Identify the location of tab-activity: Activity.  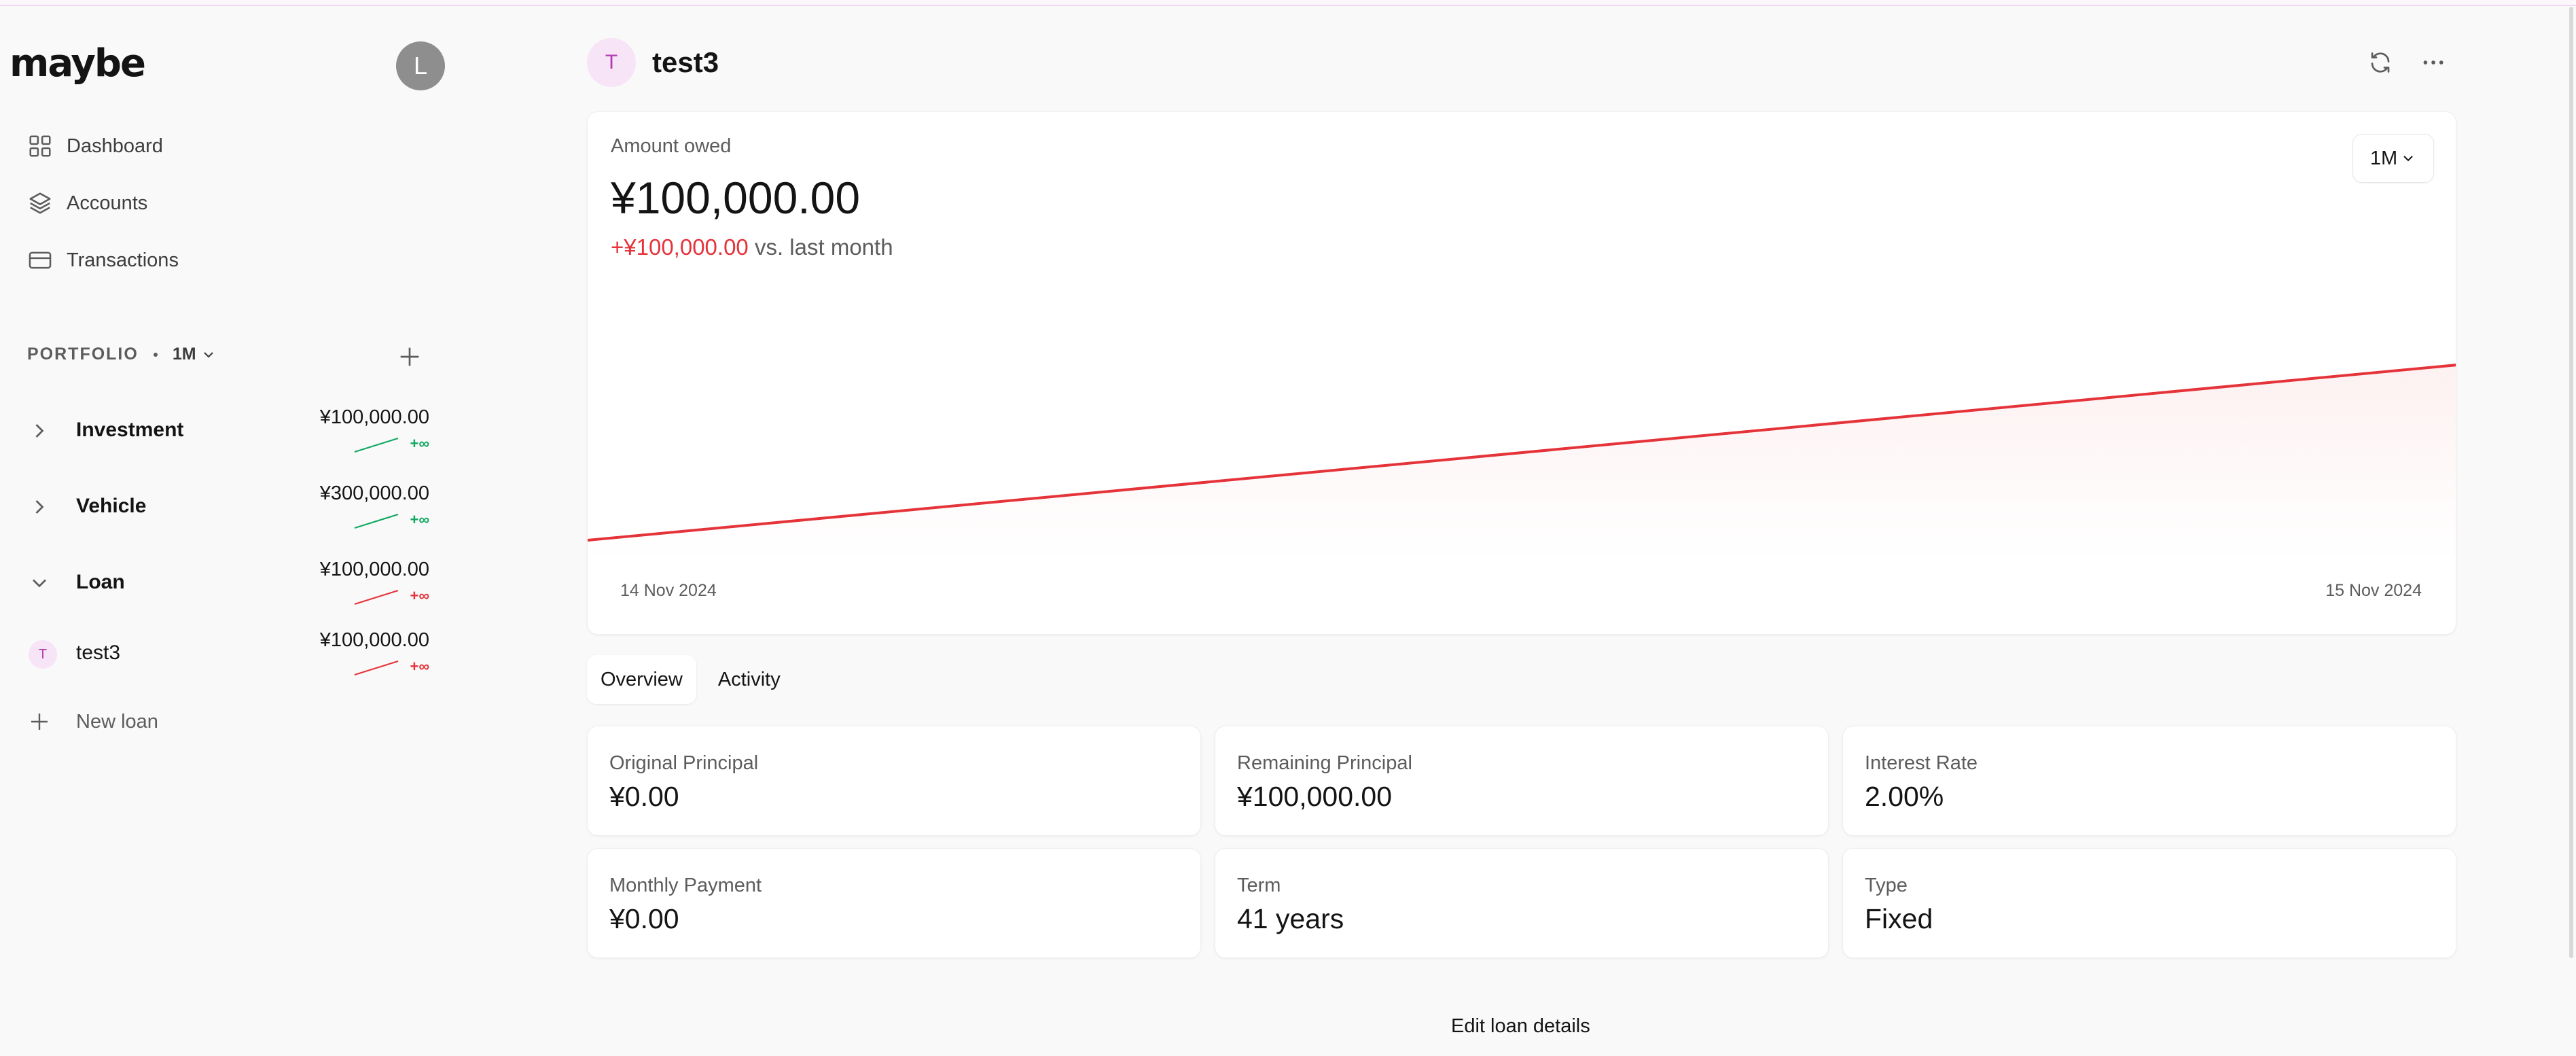
(749, 679).